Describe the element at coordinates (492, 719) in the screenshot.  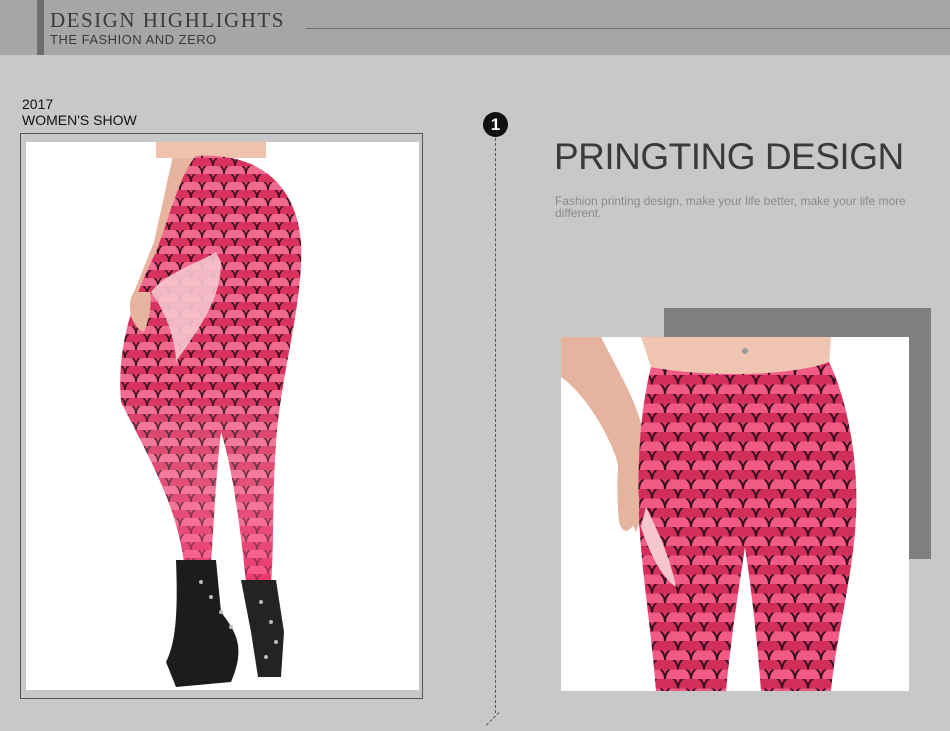
I see `timeline-tail` at that location.